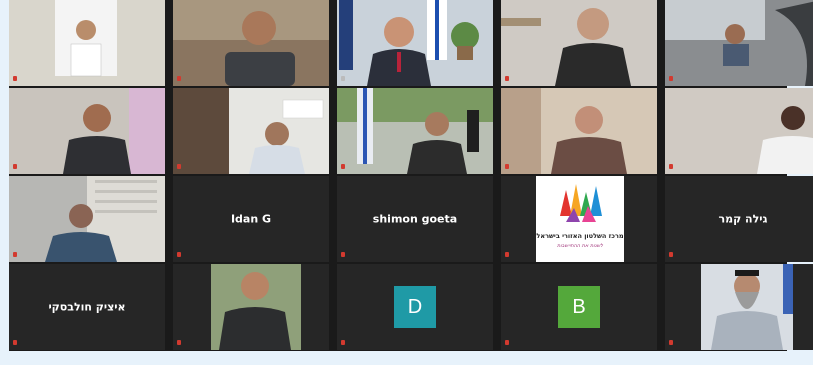  I want to click on avatar: B, so click(579, 307).